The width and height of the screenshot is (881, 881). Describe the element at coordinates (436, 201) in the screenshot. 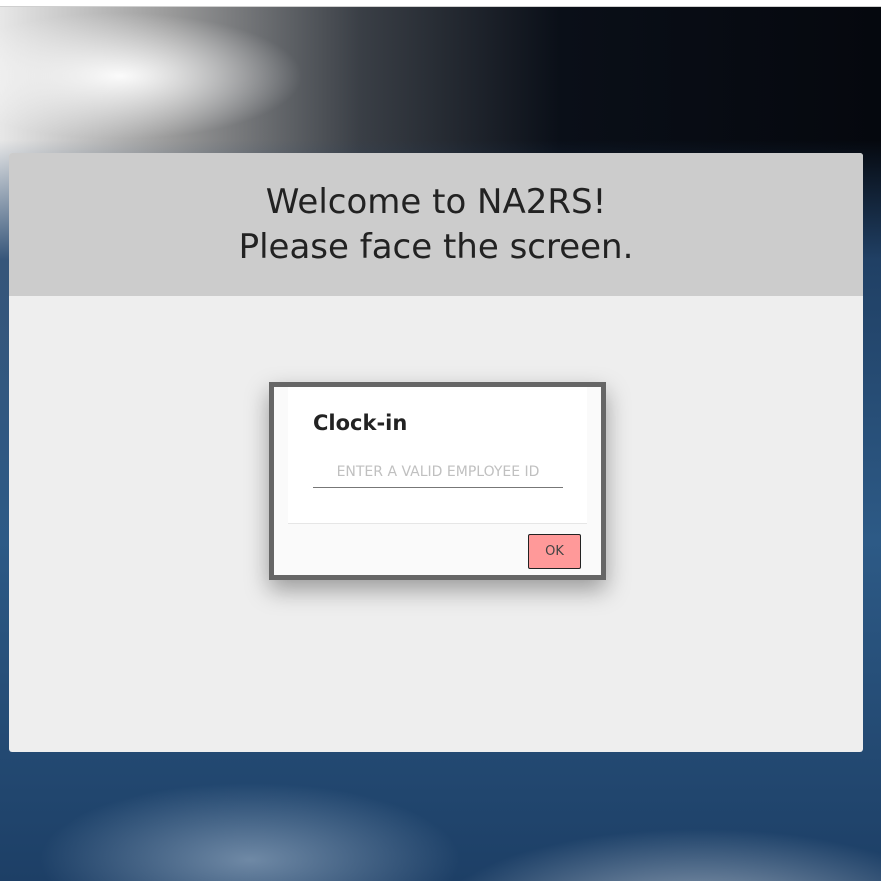

I see `welcome-heading: Welcome to NA2RS!` at that location.